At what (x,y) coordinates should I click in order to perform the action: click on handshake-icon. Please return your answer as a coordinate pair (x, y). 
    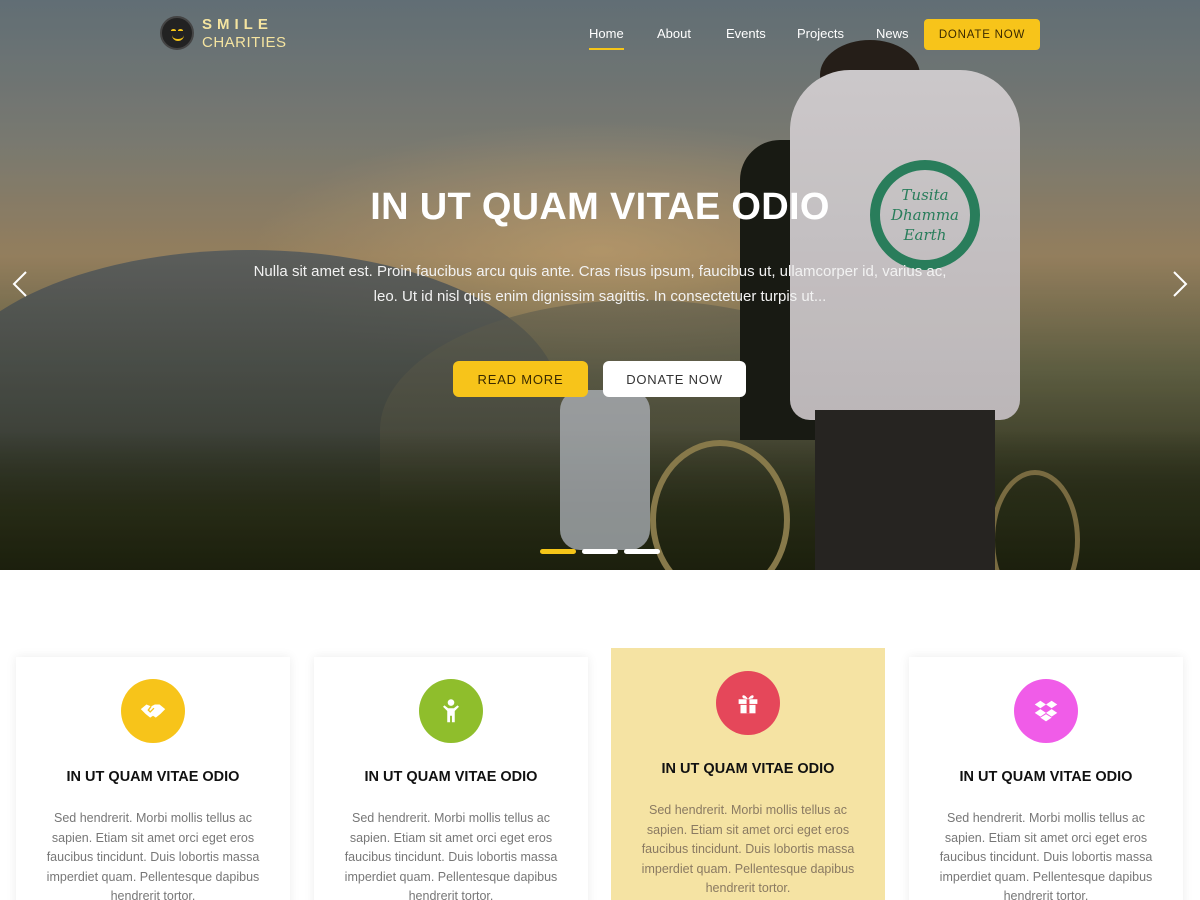
    Looking at the image, I should click on (153, 711).